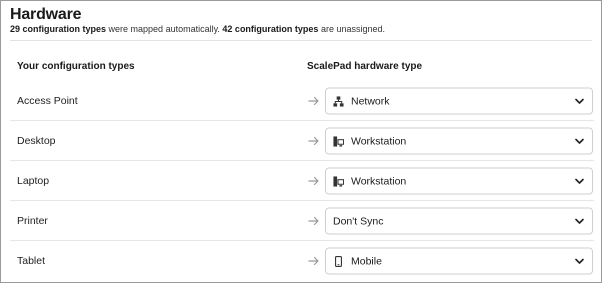  Describe the element at coordinates (33, 181) in the screenshot. I see `config-type-label: Laptop` at that location.